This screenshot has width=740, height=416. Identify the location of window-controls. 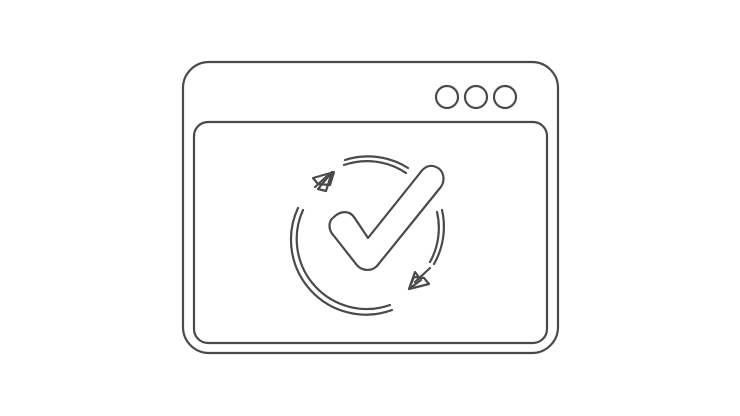
(476, 97).